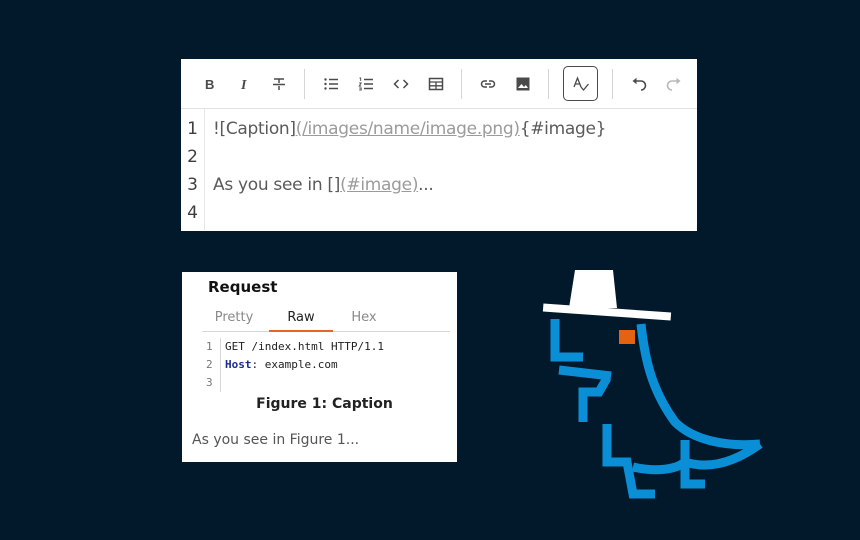 The height and width of the screenshot is (540, 860). What do you see at coordinates (563, 129) in the screenshot?
I see `image-id-attribute: {#image}` at bounding box center [563, 129].